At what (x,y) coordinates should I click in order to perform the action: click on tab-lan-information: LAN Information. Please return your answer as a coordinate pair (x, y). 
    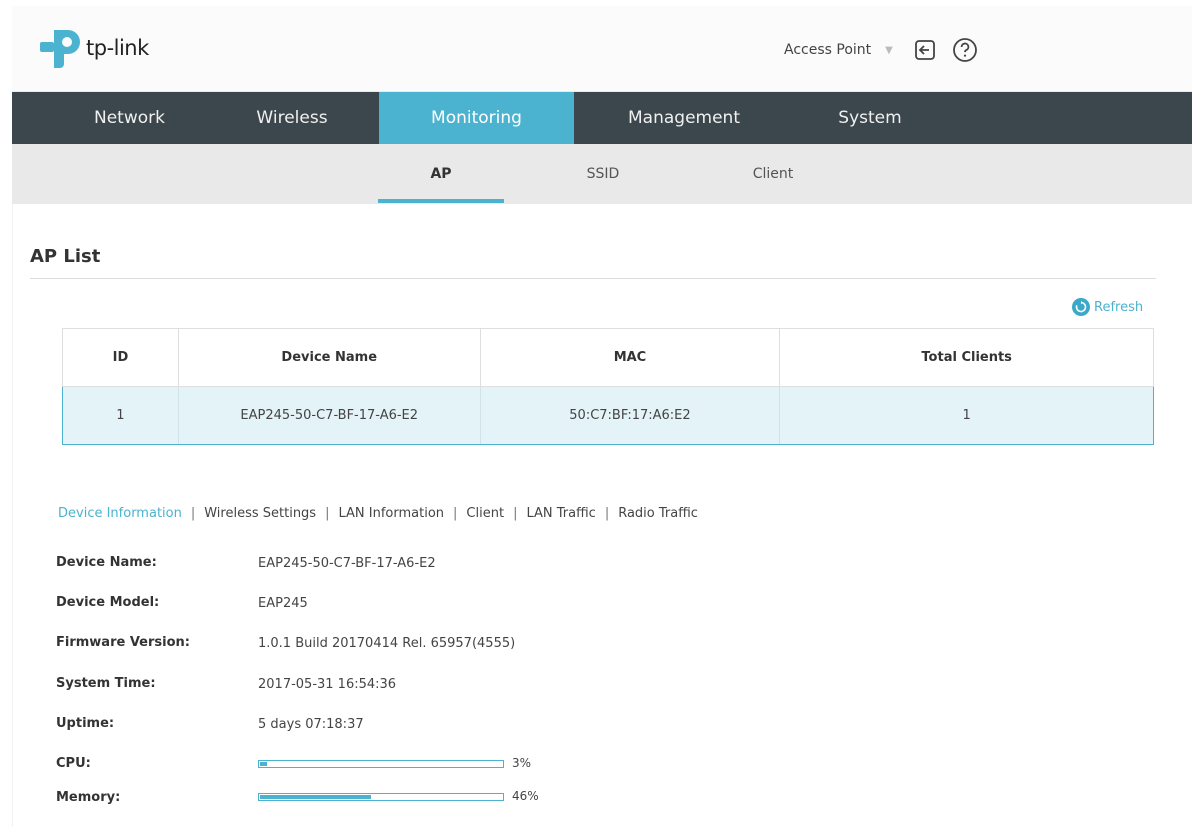
    Looking at the image, I should click on (391, 513).